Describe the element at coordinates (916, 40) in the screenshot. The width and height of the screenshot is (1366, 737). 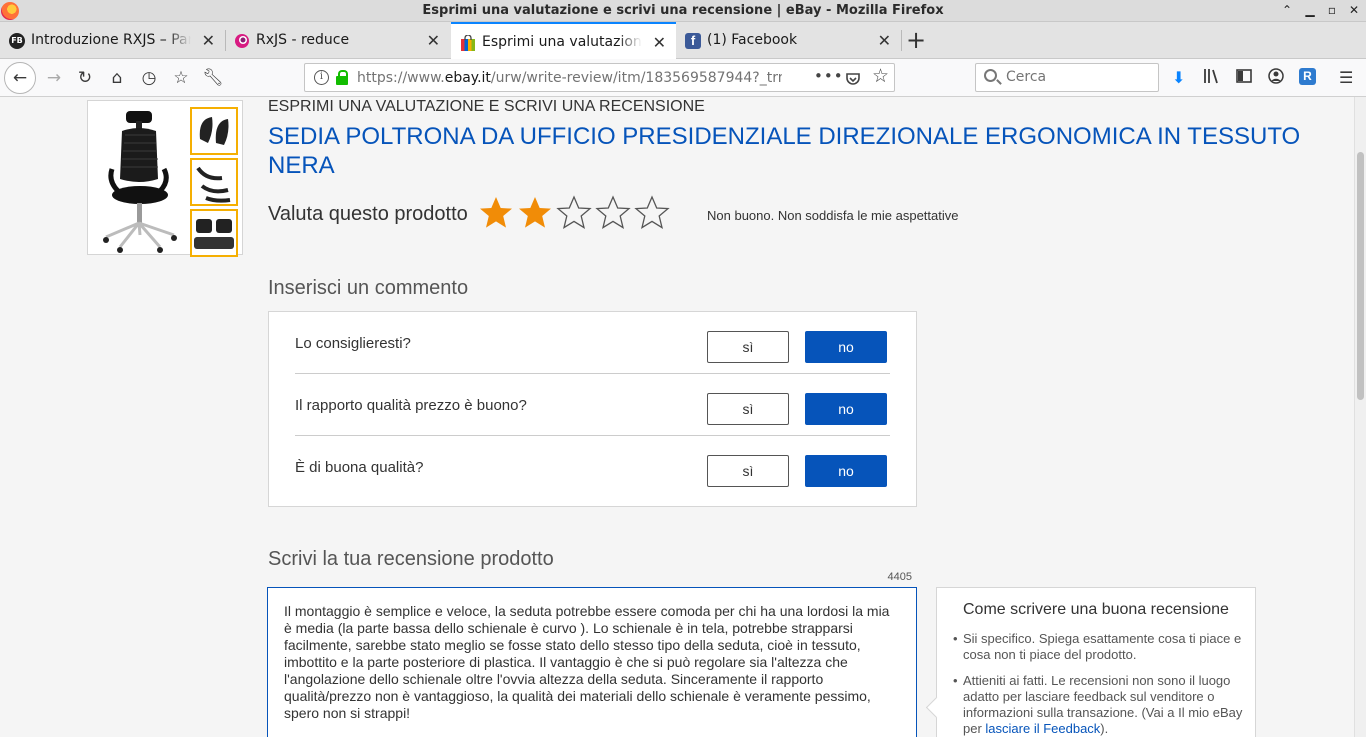
I see `new-tab-icon: +` at that location.